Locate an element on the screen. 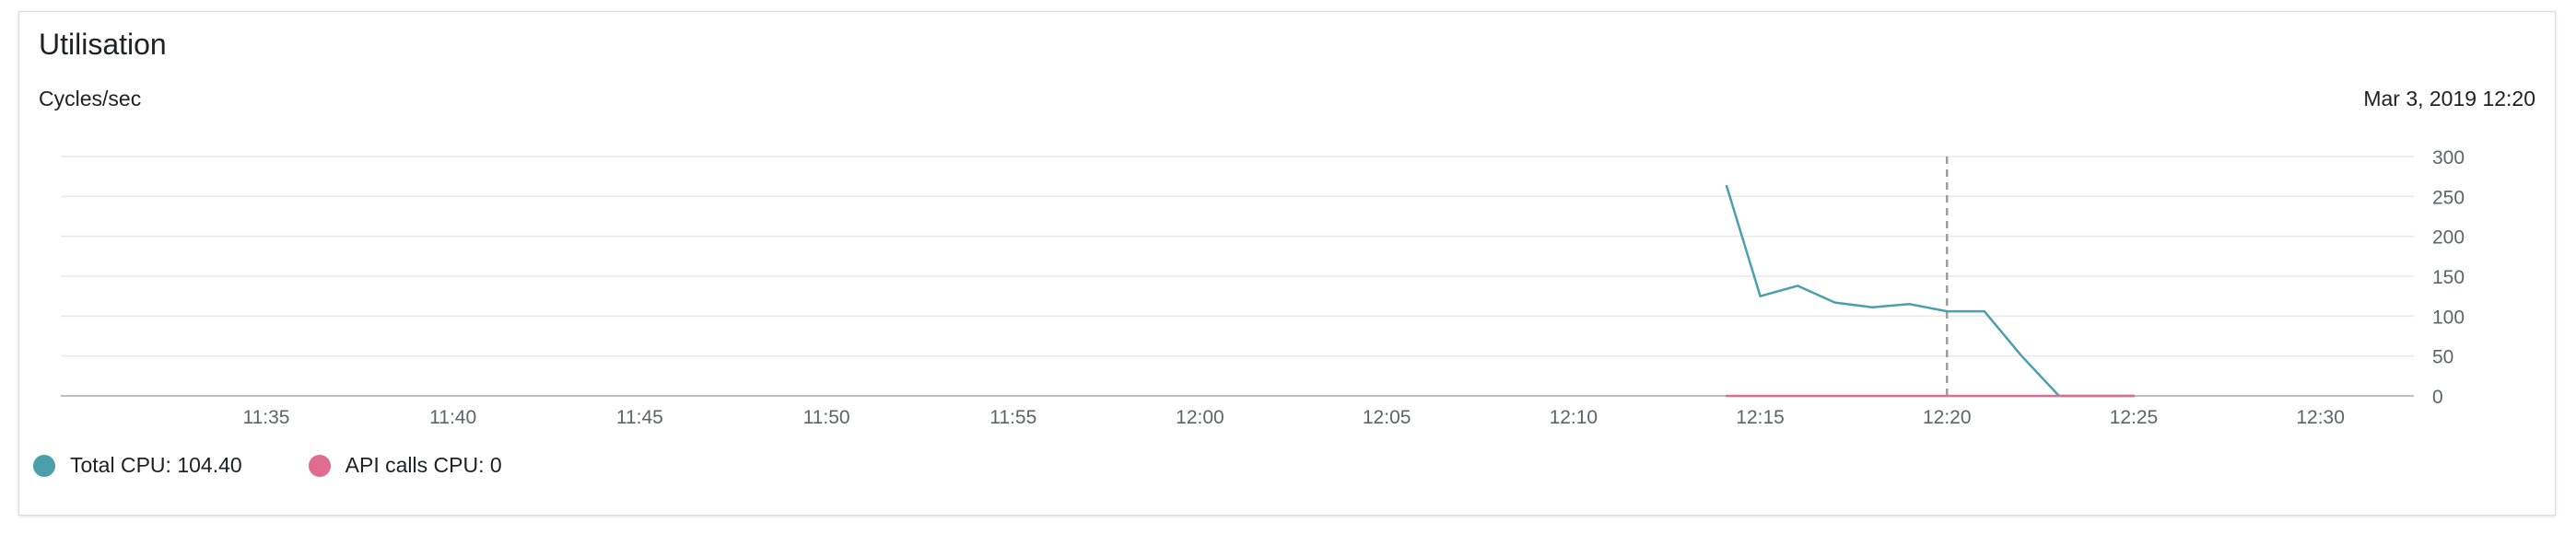  x-tick-label-1140: 11:40 is located at coordinates (452, 417).